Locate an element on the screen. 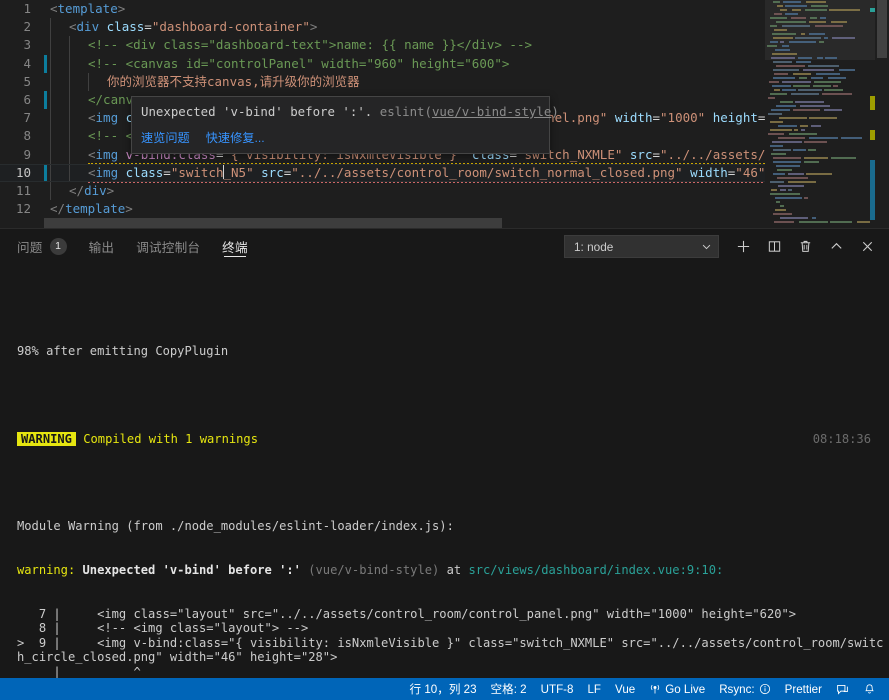 This screenshot has width=889, height=700. new-terminal-icon is located at coordinates (743, 247).